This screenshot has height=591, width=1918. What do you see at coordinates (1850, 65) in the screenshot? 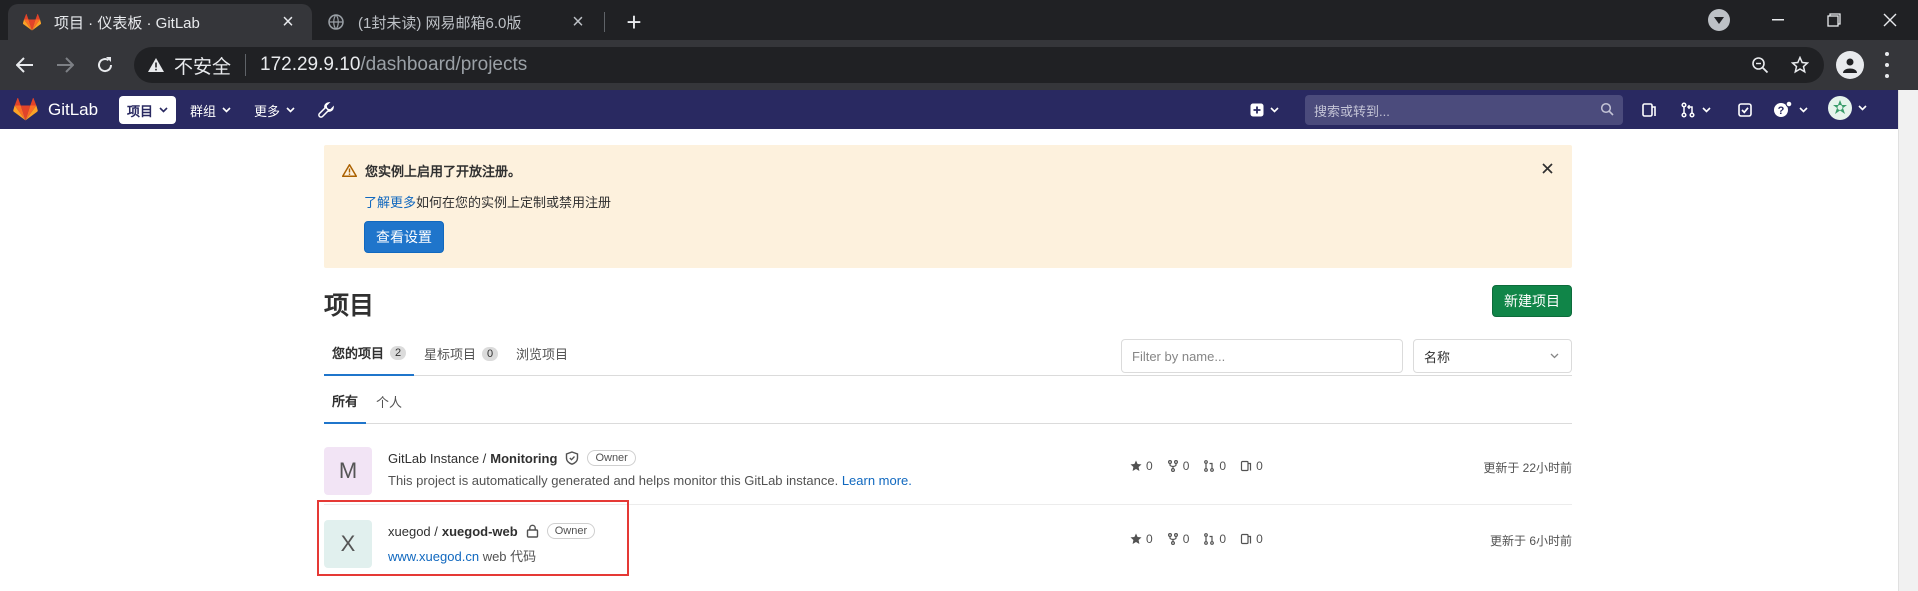
I see `profile-avatar` at bounding box center [1850, 65].